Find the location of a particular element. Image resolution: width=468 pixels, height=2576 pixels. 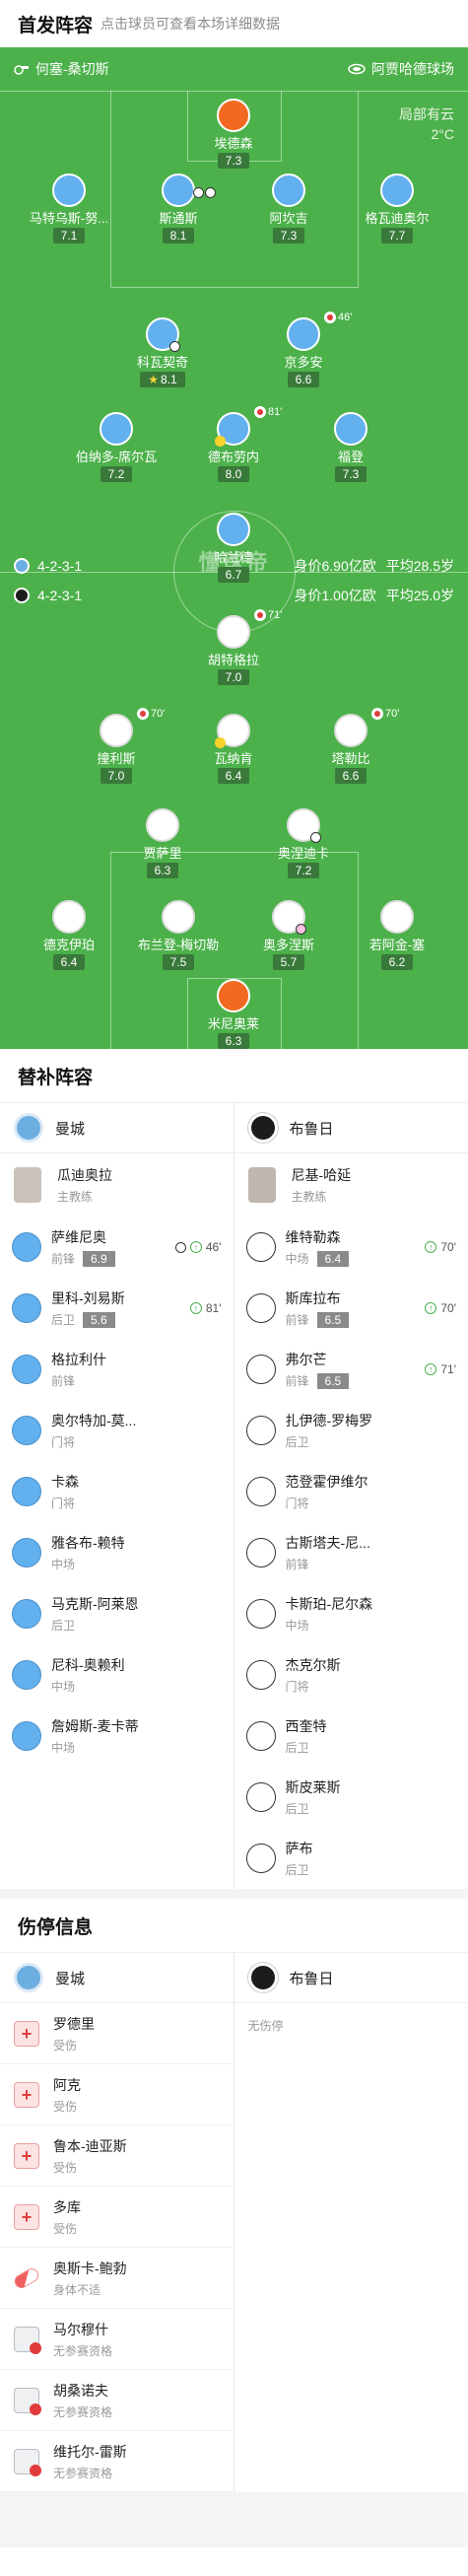

sub-row: 格拉利什 前锋 is located at coordinates (117, 1370).